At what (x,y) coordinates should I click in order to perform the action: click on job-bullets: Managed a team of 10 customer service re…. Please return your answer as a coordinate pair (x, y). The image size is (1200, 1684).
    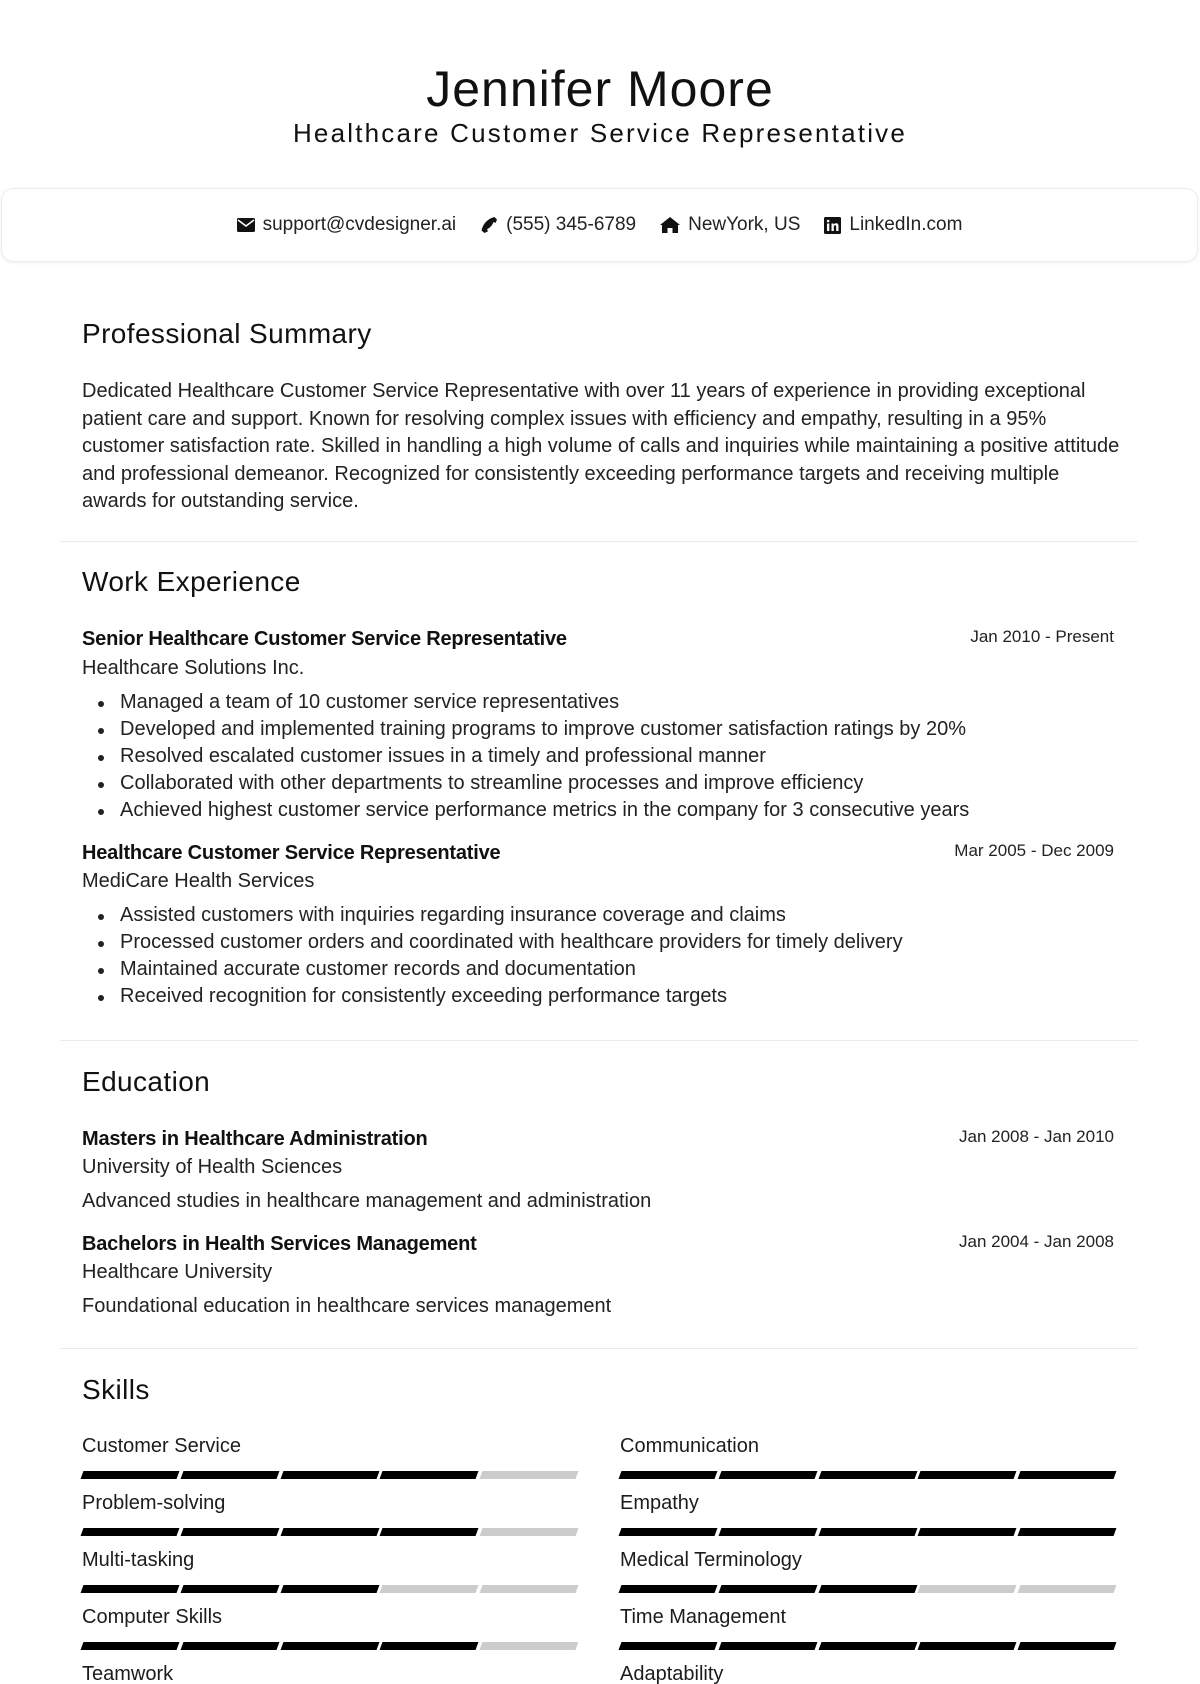
    Looking at the image, I should click on (602, 756).